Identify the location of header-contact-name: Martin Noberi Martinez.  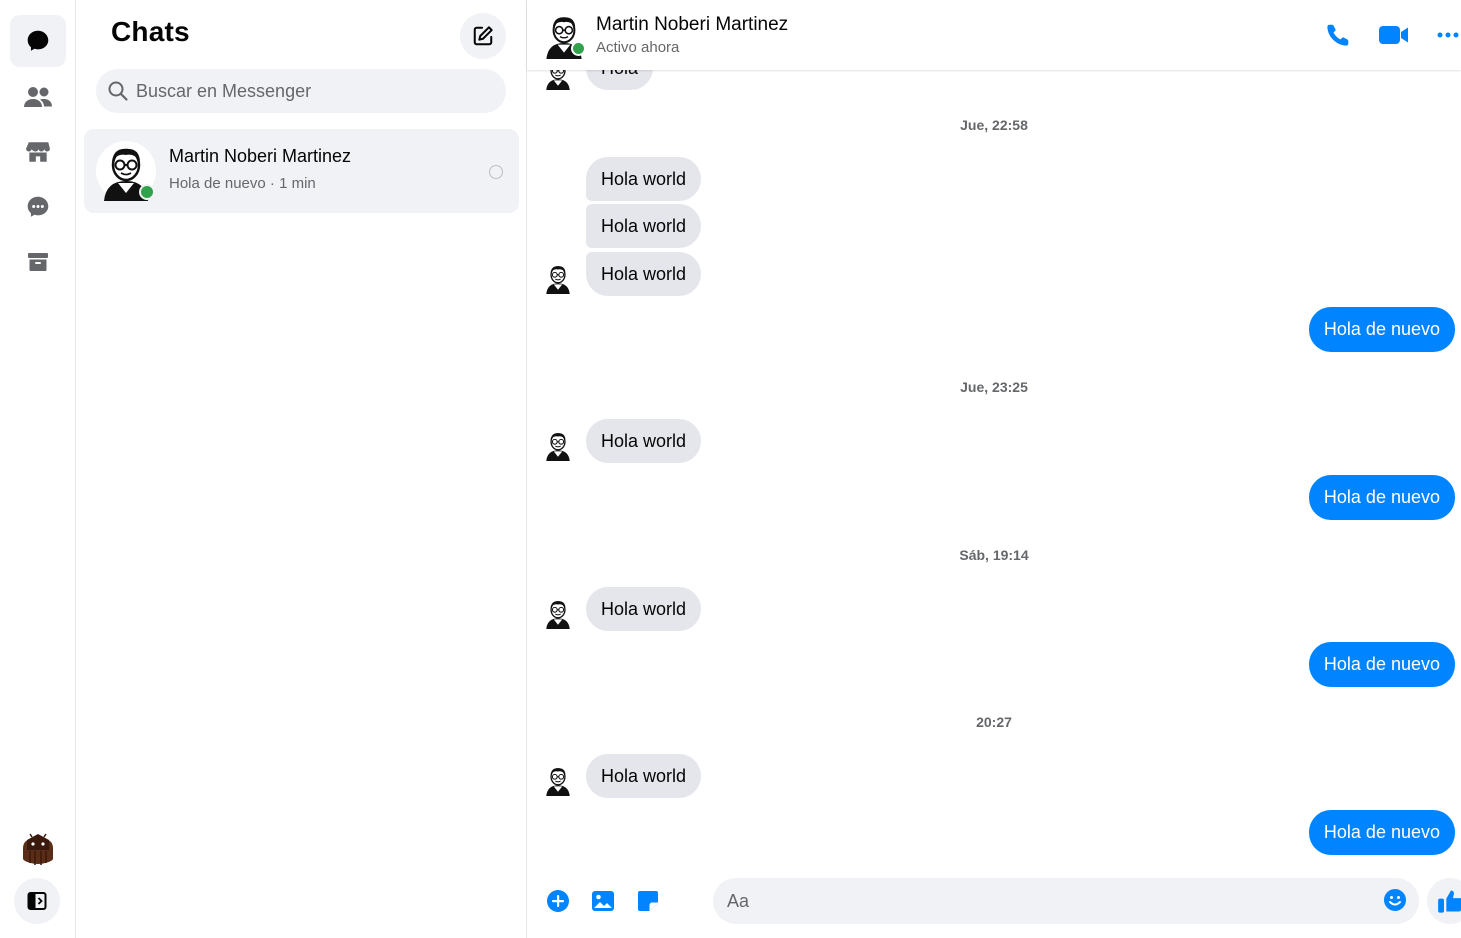
(692, 25).